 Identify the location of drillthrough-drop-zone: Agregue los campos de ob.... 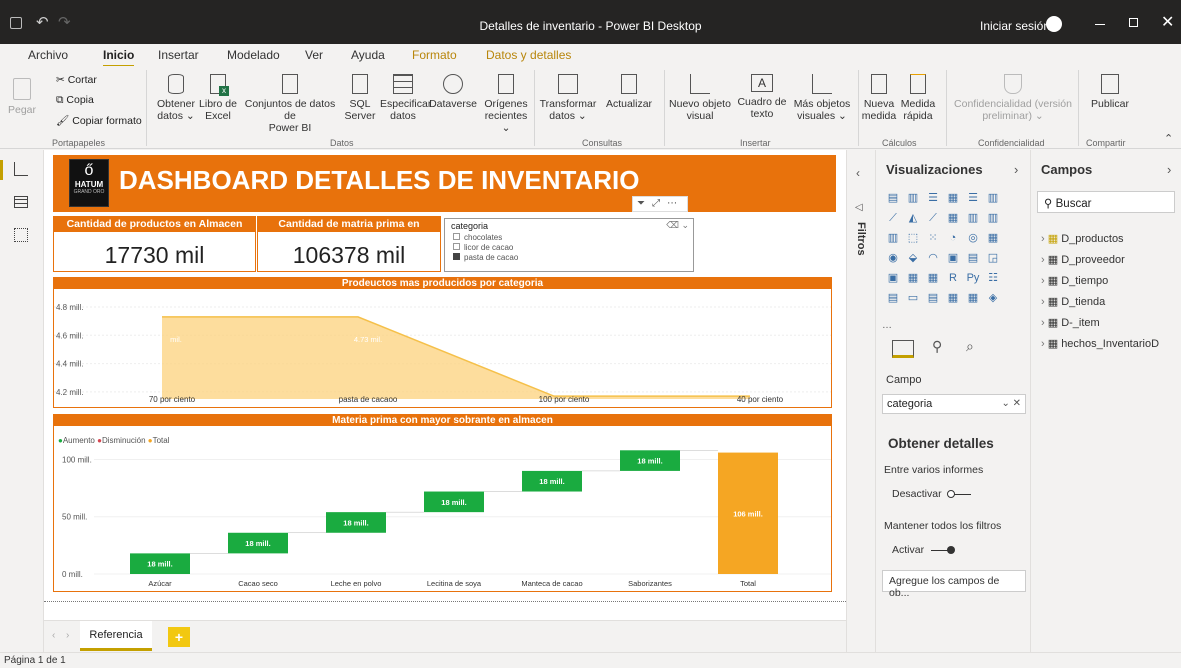
(954, 584).